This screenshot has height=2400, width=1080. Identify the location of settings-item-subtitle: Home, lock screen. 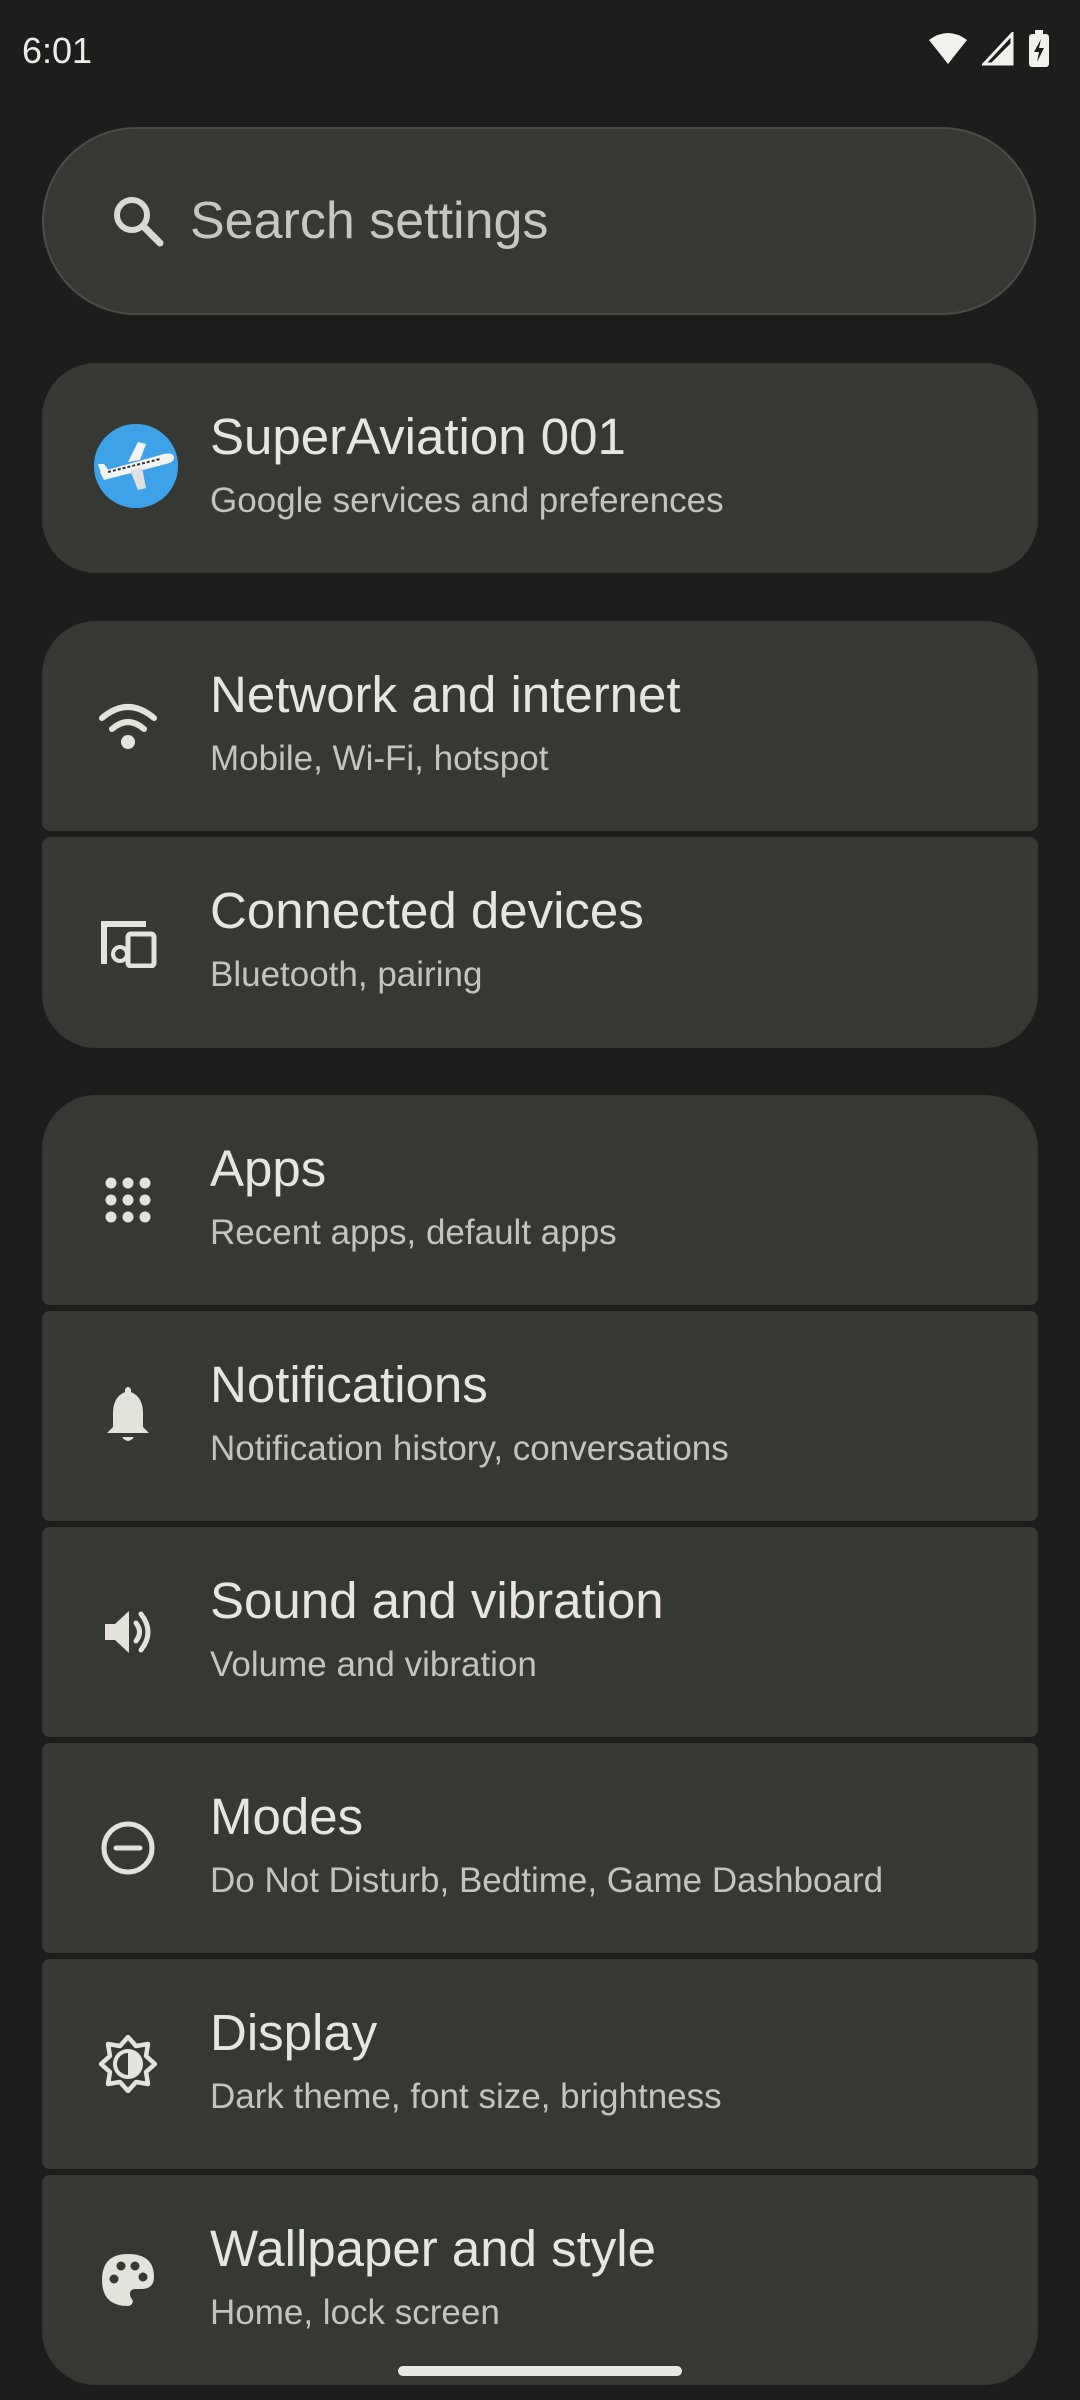
(355, 2312).